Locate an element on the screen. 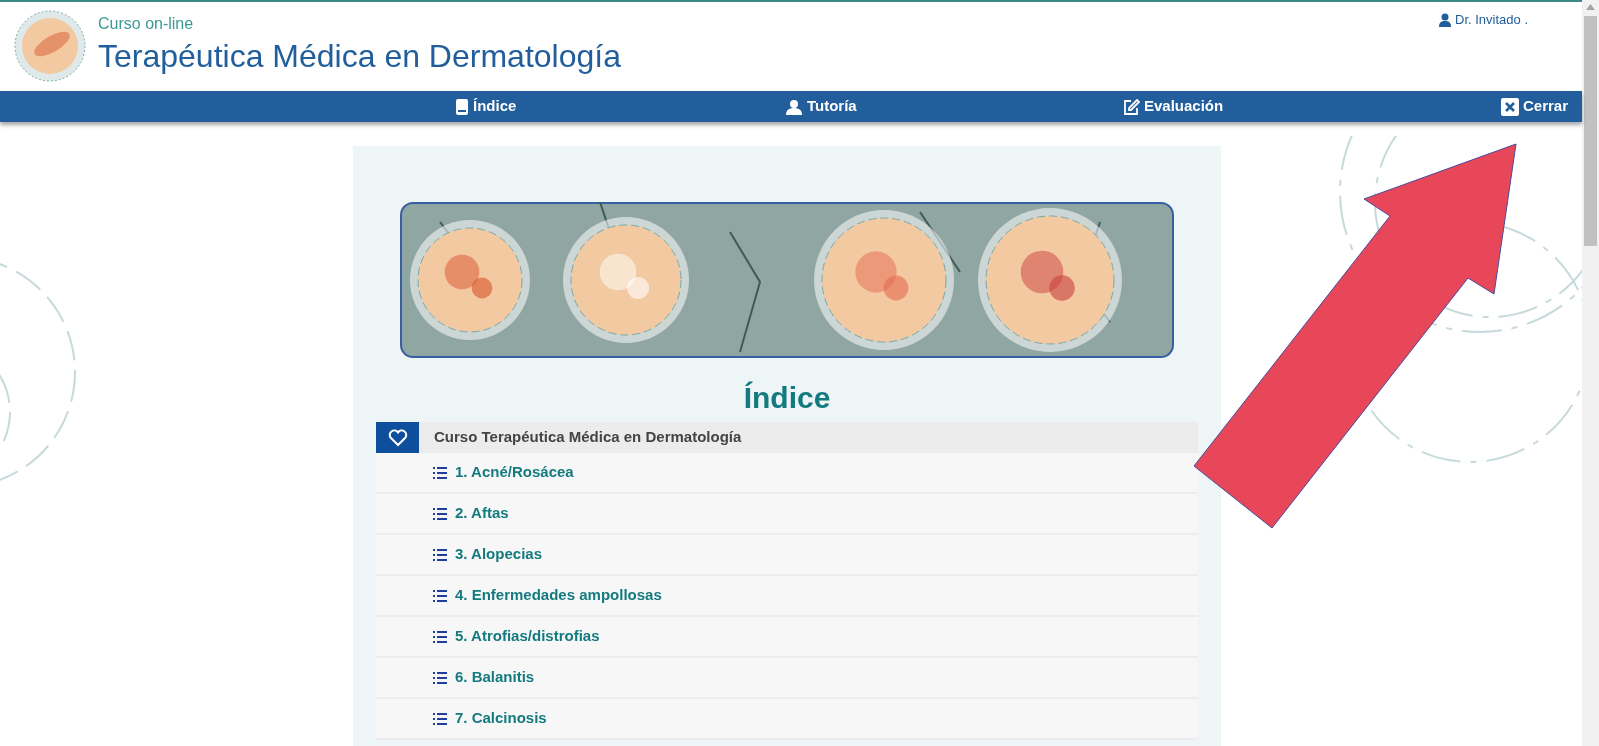 The image size is (1599, 746). scrollbar-thumb is located at coordinates (1590, 131).